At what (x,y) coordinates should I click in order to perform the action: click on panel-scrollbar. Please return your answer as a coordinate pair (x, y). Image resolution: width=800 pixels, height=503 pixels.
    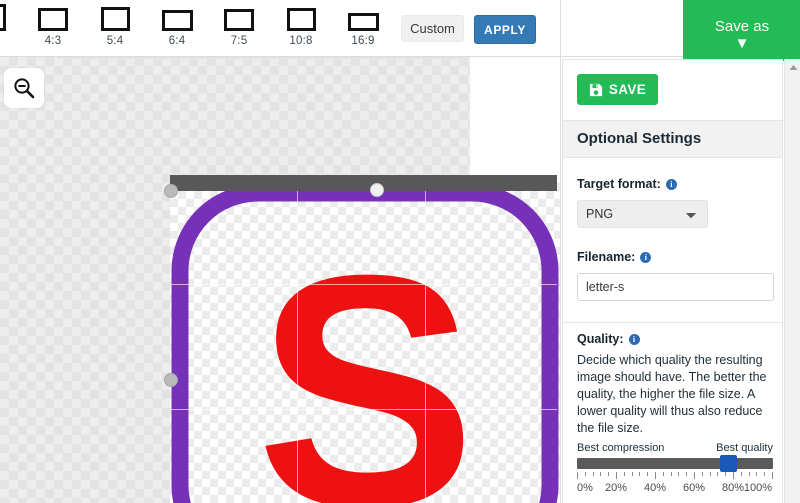
    Looking at the image, I should click on (792, 281).